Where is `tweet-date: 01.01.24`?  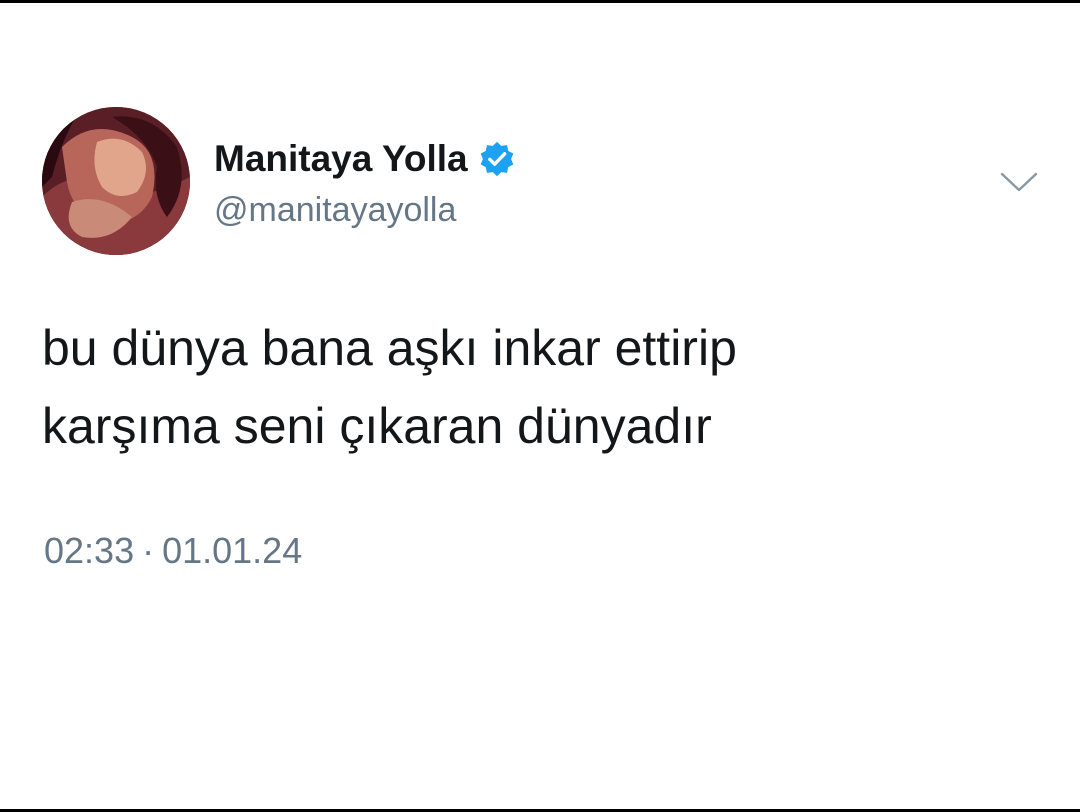 tweet-date: 01.01.24 is located at coordinates (232, 550).